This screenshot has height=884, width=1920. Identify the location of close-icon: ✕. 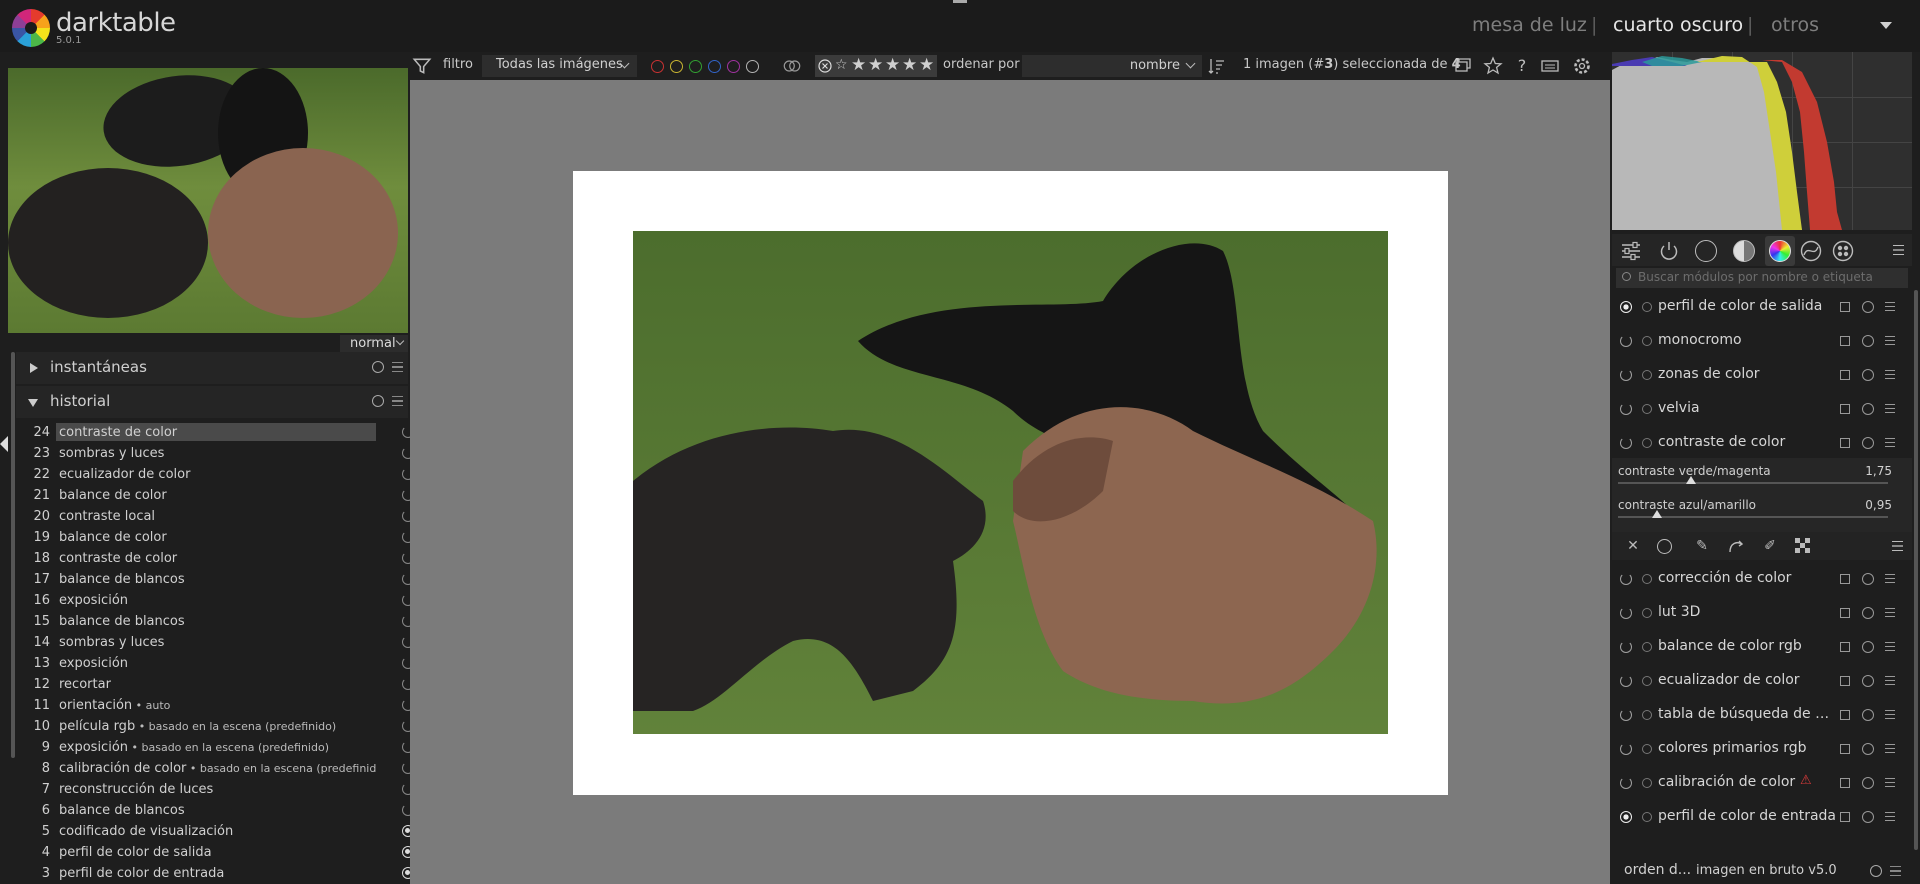
(1633, 546).